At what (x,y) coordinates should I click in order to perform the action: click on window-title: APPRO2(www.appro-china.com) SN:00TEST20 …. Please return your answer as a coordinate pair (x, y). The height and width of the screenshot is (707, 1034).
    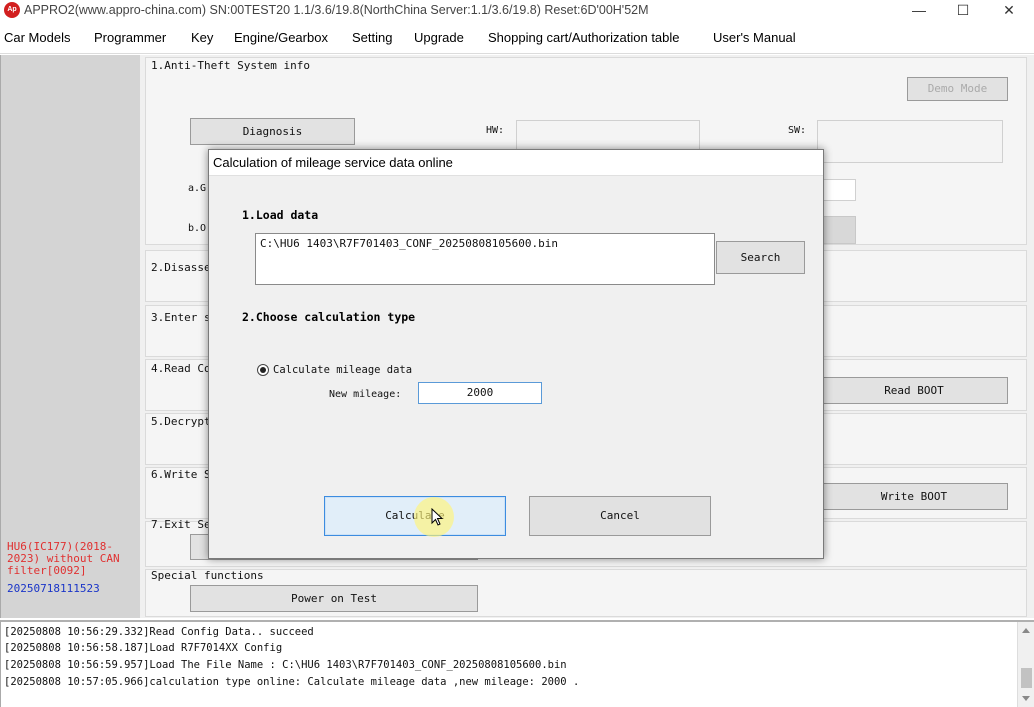
    Looking at the image, I should click on (336, 10).